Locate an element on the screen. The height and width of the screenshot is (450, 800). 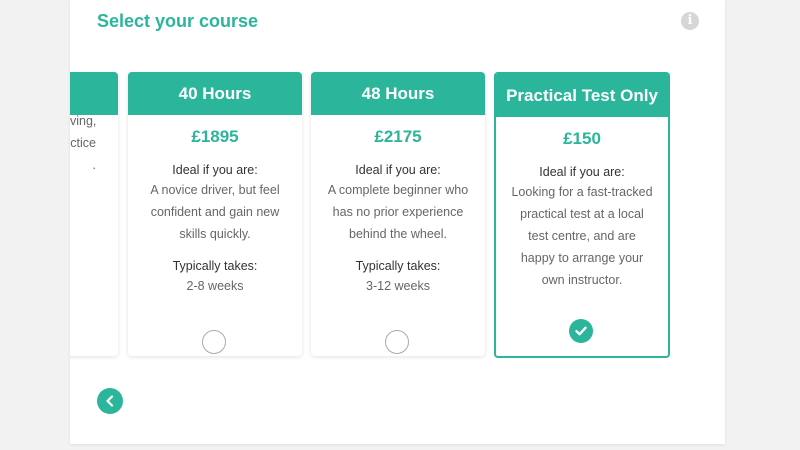
select-radio-practical-test is located at coordinates (581, 331).